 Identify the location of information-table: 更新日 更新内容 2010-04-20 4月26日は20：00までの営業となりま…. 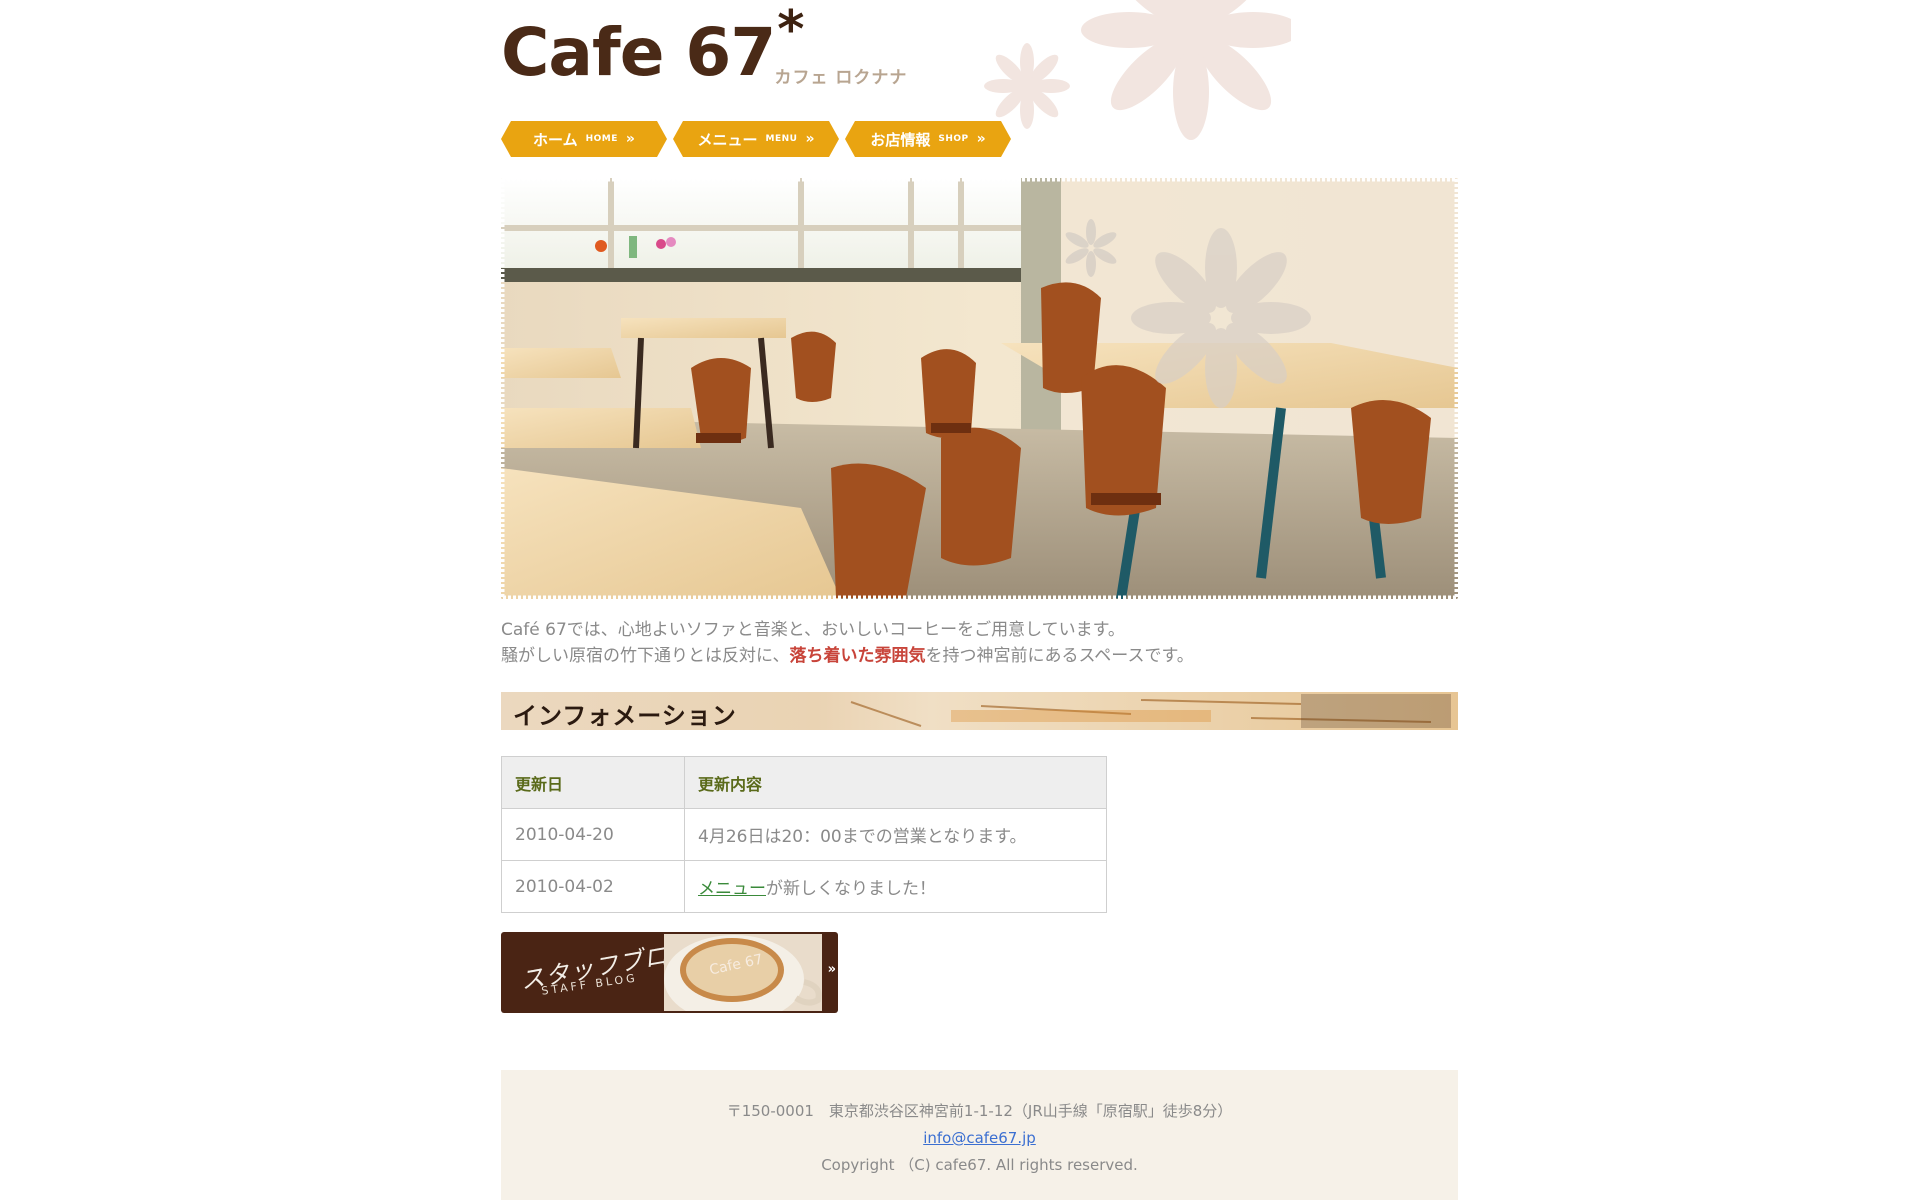
(804, 834).